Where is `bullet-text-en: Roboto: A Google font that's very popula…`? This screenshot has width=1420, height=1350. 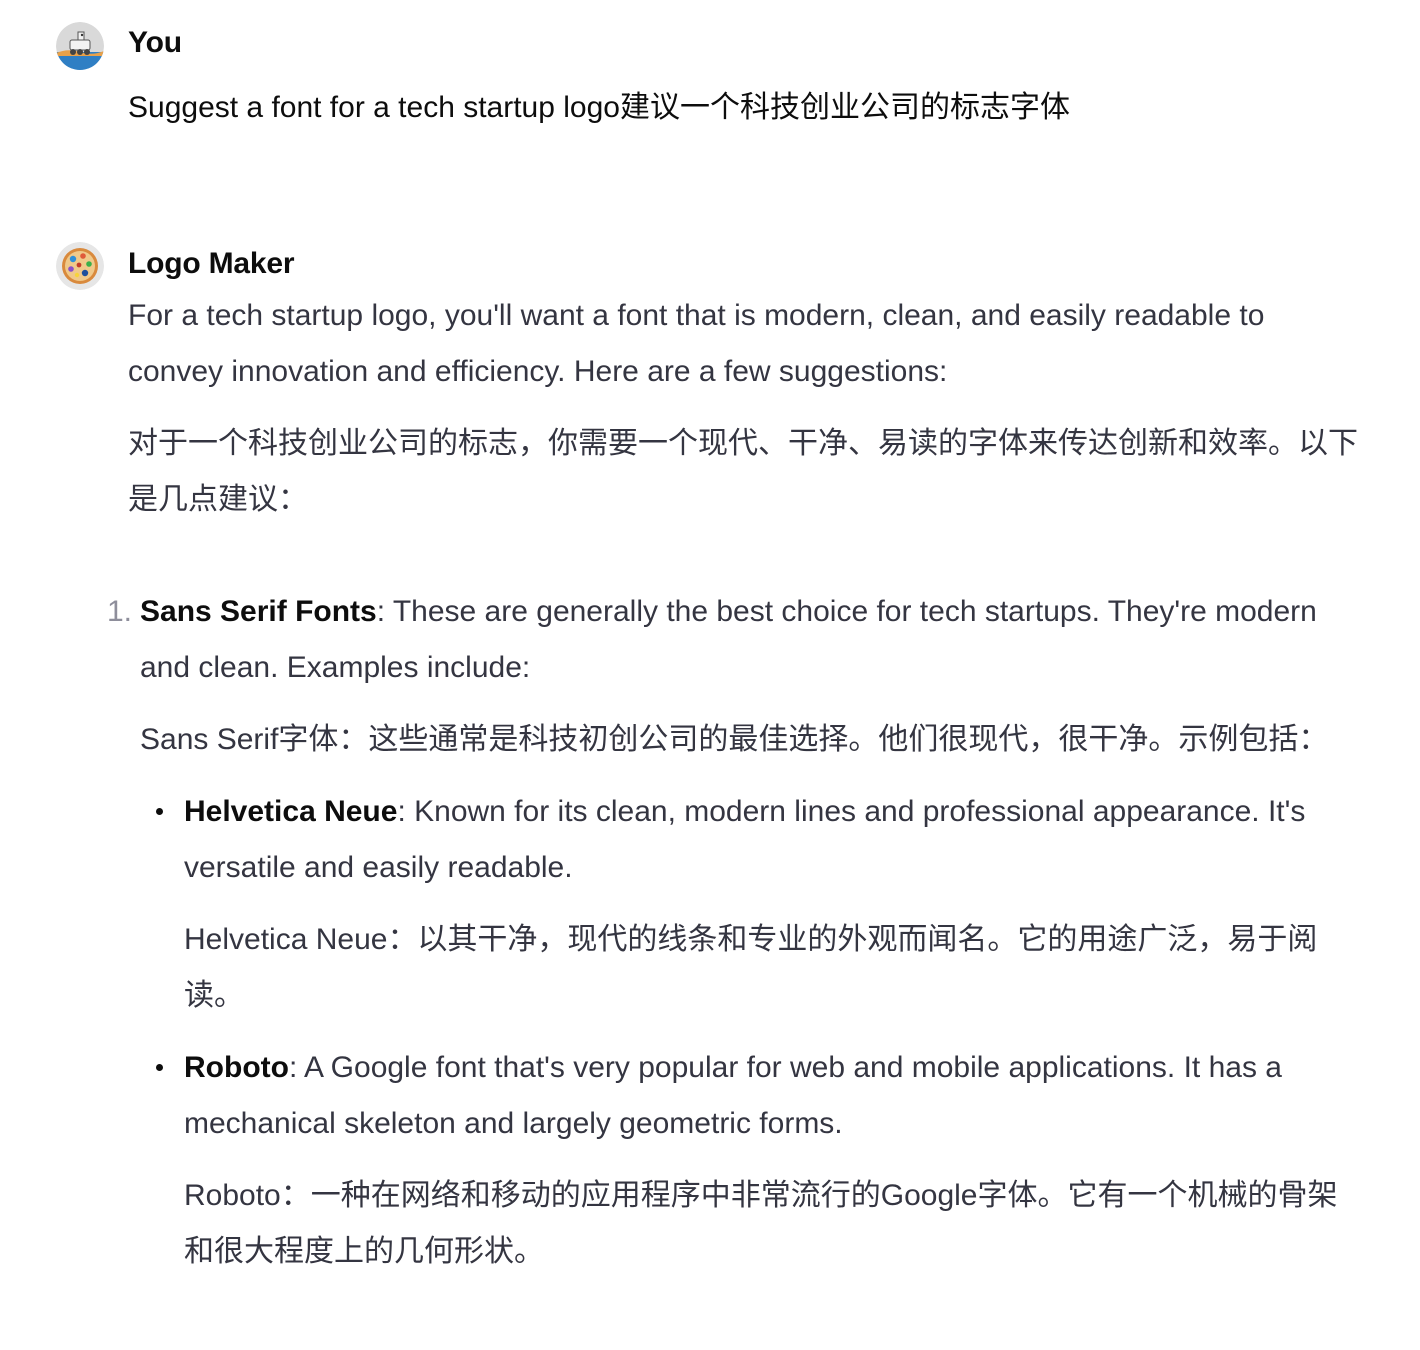 bullet-text-en: Roboto: A Google font that's very popula… is located at coordinates (772, 1096).